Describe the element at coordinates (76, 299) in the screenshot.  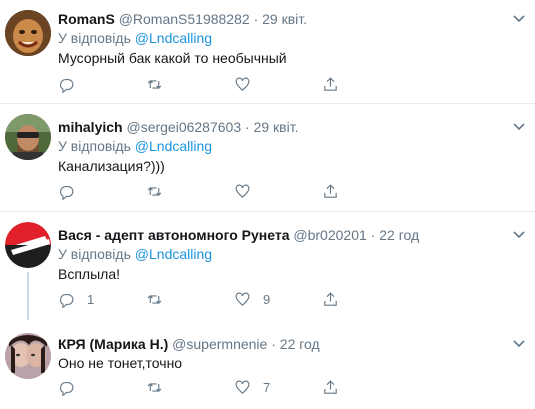
I see `reply-button: 1` at that location.